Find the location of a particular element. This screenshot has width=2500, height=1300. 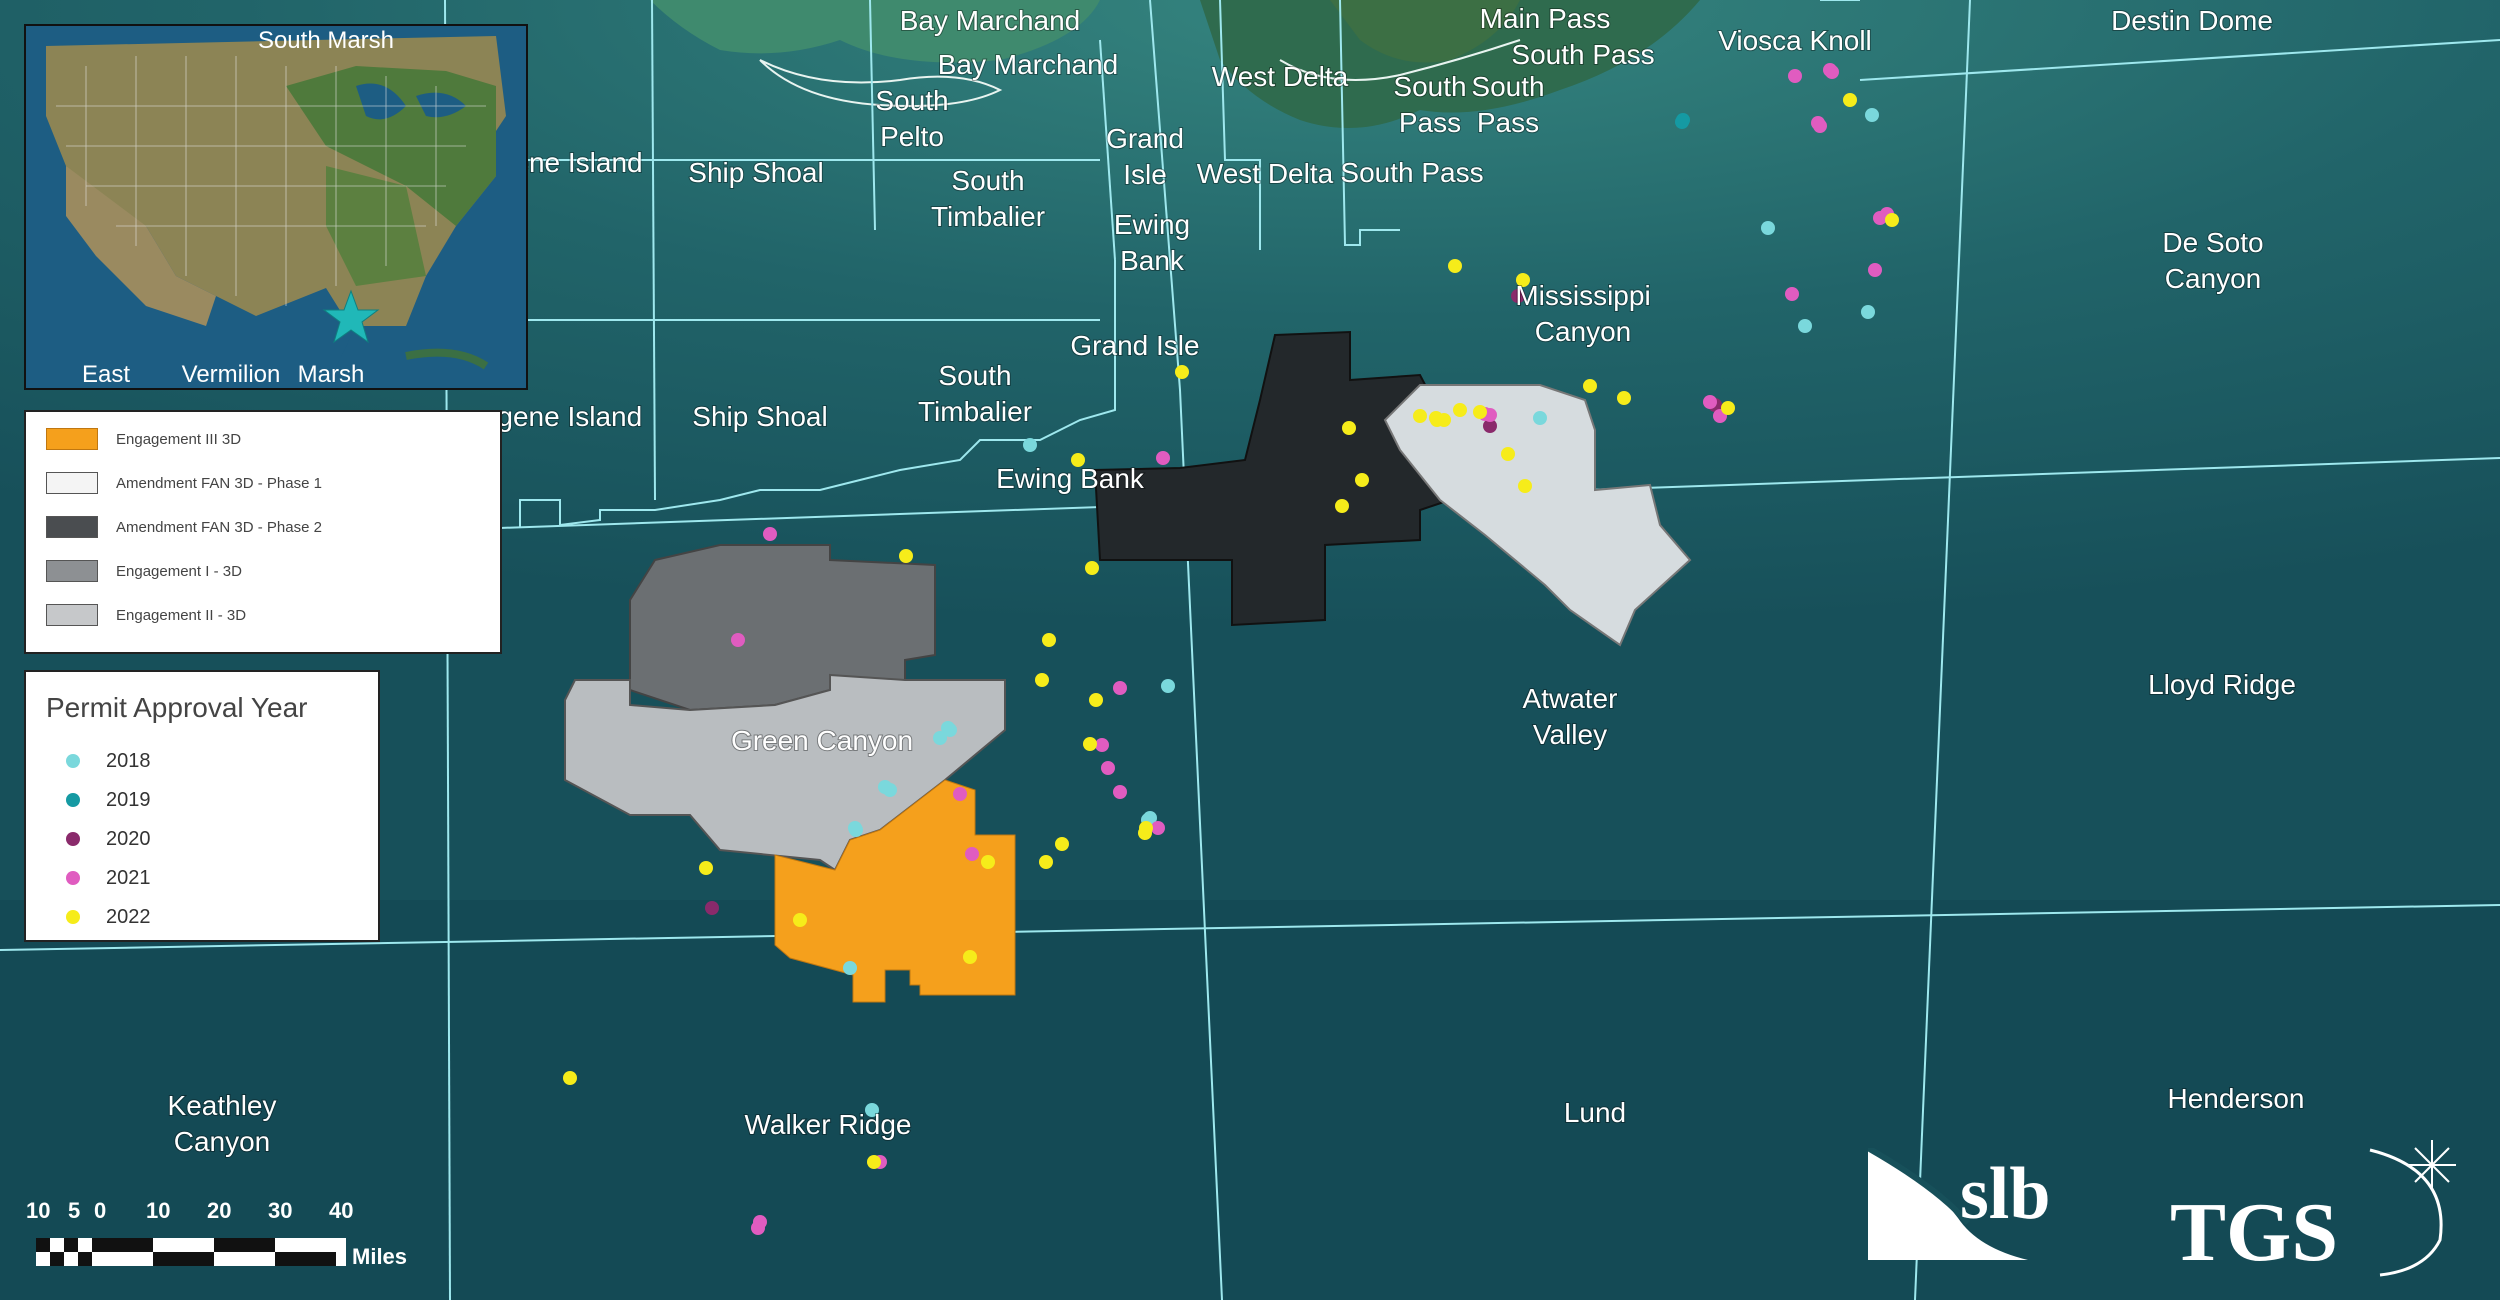

inset-label: Vermilion is located at coordinates (231, 374).